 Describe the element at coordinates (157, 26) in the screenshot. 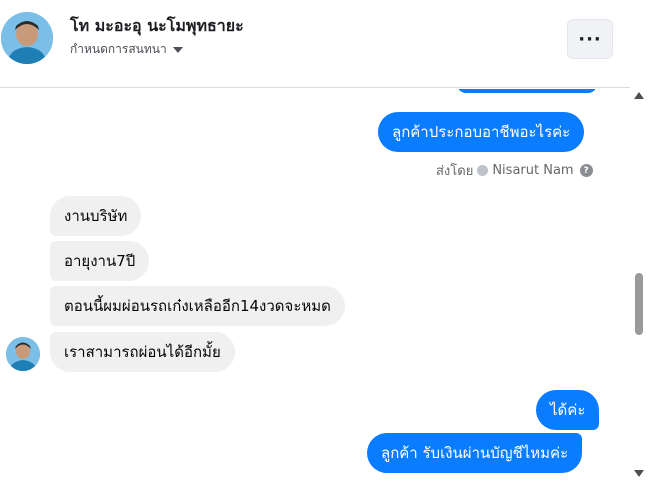

I see `contact-name: โท มะอะอุ นะโมพุทธายะ` at that location.